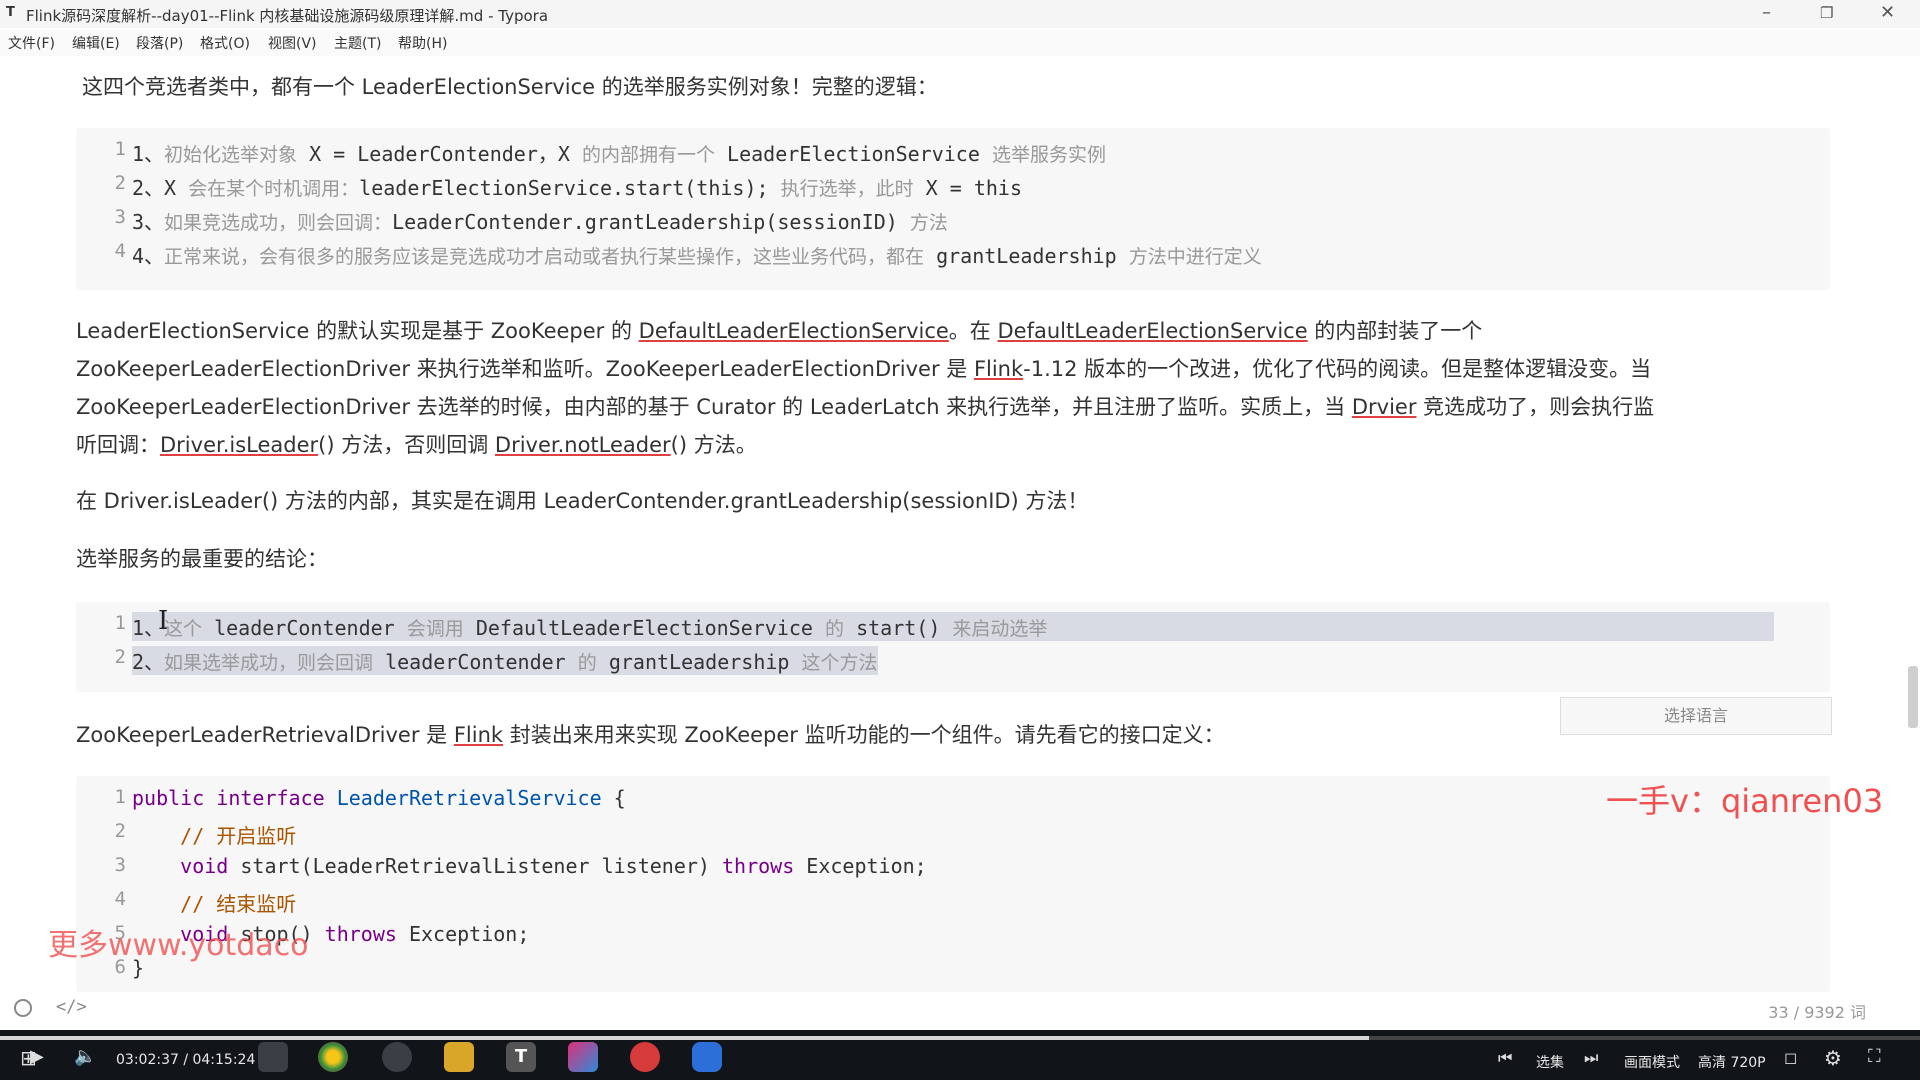 The width and height of the screenshot is (1920, 1080). I want to click on typora-status-bar: </> 33 / 9392 词, so click(960, 1009).